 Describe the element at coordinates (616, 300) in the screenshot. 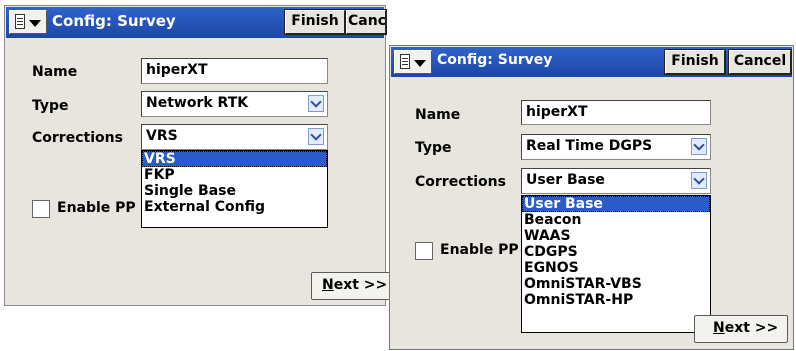

I see `corrections-option: OmniSTAR-HP` at that location.